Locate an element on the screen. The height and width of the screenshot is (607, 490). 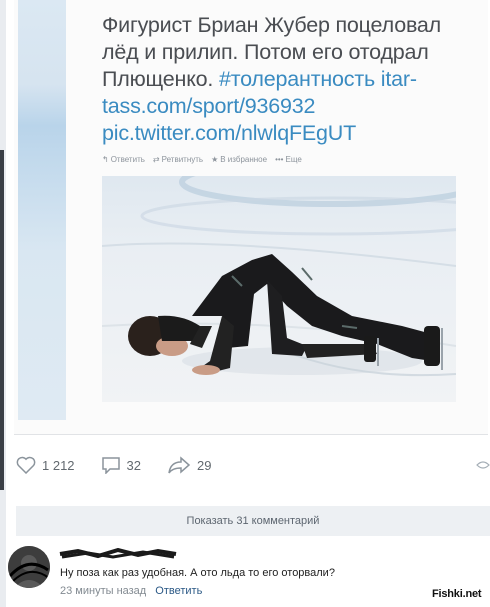
page-edge-shadow is located at coordinates (2, 320).